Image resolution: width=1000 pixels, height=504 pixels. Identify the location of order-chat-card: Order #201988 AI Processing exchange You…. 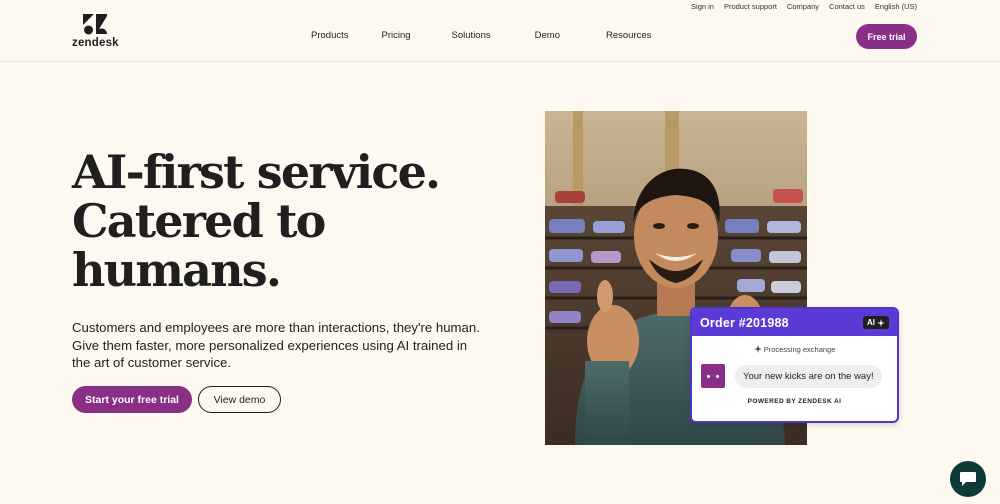
(794, 365).